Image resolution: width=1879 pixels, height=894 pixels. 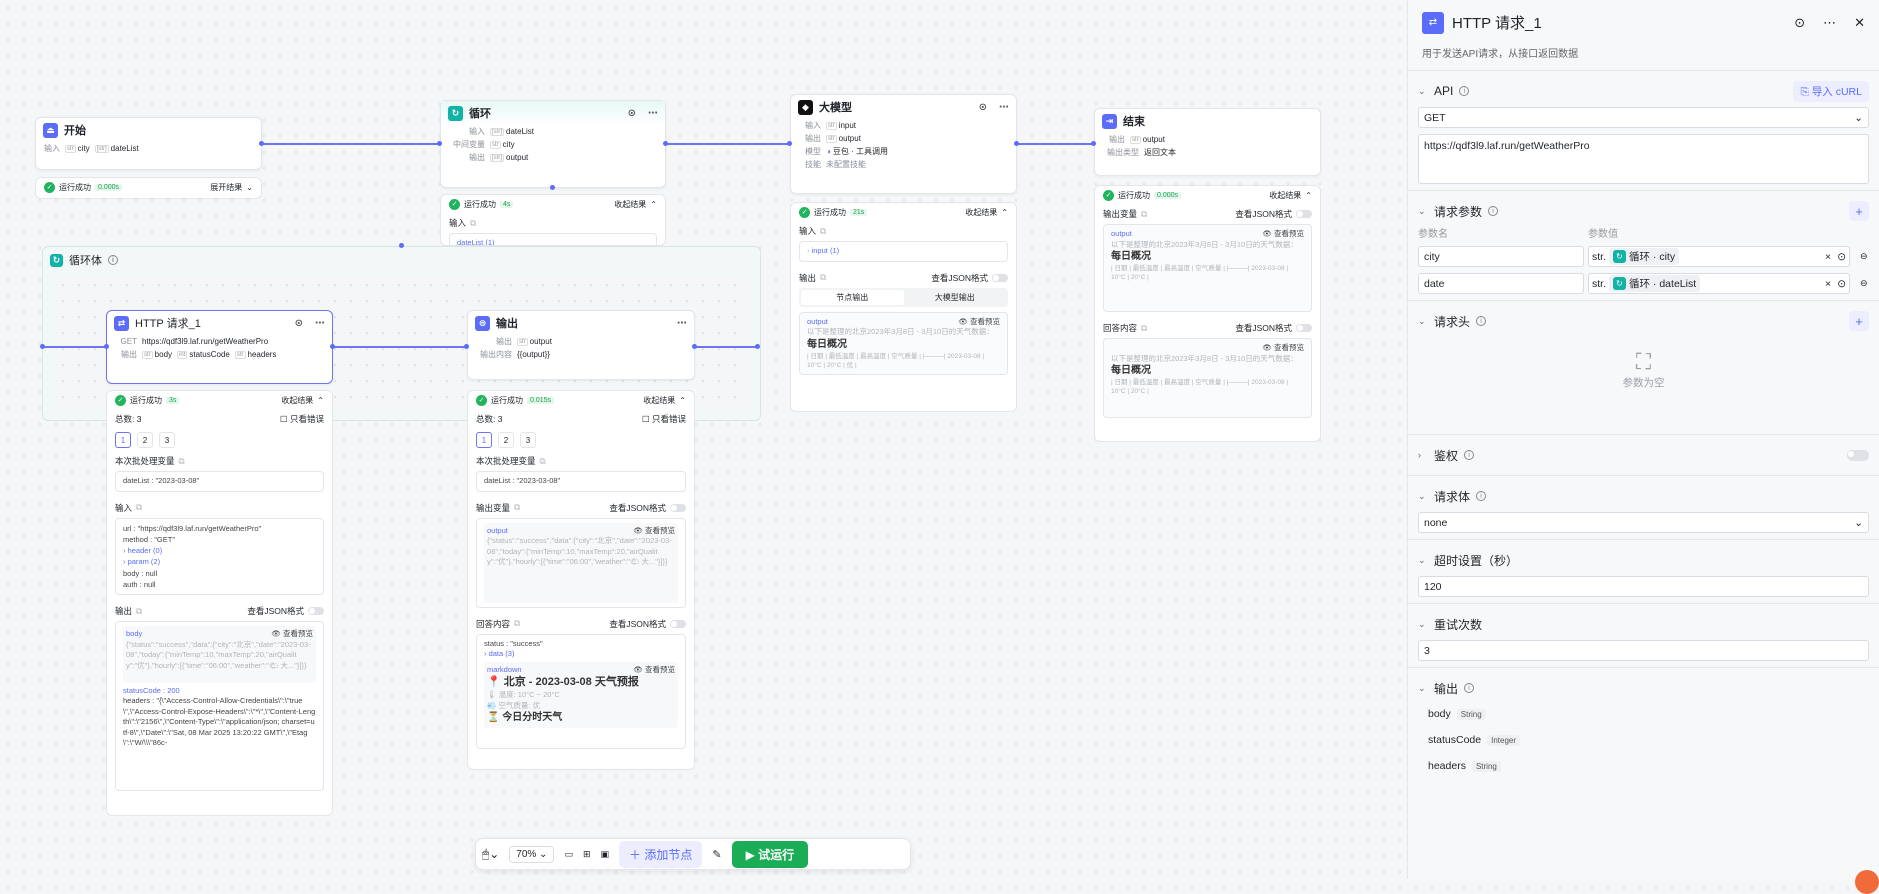 What do you see at coordinates (1109, 121) in the screenshot?
I see `end-icon: ⇥` at bounding box center [1109, 121].